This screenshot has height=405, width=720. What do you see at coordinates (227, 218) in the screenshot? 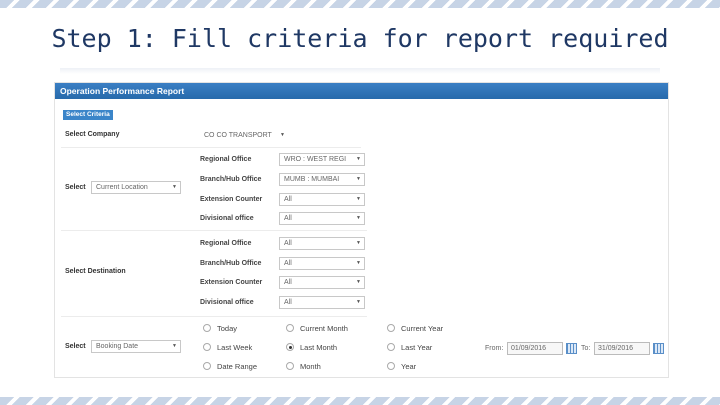
I see `origin-divisional-label: Divisional office` at bounding box center [227, 218].